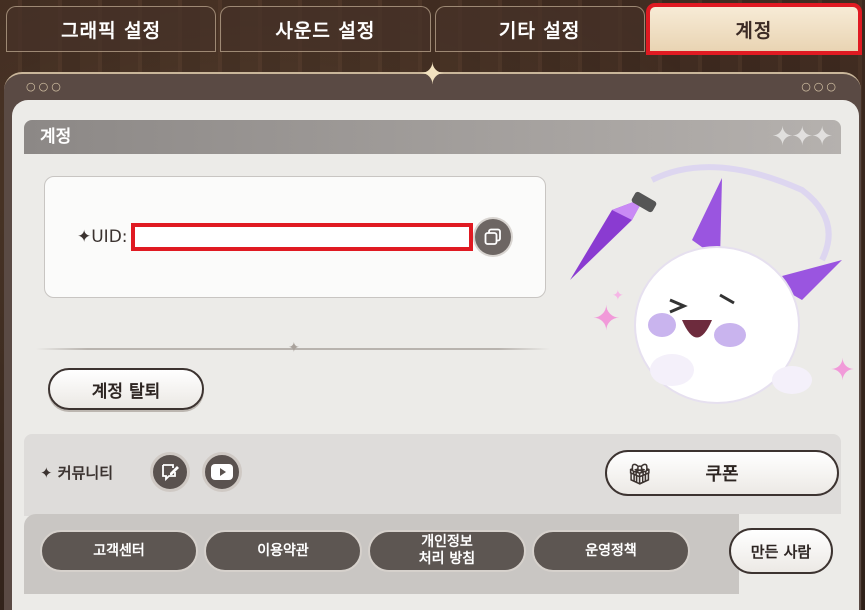 The height and width of the screenshot is (610, 865). Describe the element at coordinates (76, 473) in the screenshot. I see `community-label: ✦ 커뮤니티` at that location.